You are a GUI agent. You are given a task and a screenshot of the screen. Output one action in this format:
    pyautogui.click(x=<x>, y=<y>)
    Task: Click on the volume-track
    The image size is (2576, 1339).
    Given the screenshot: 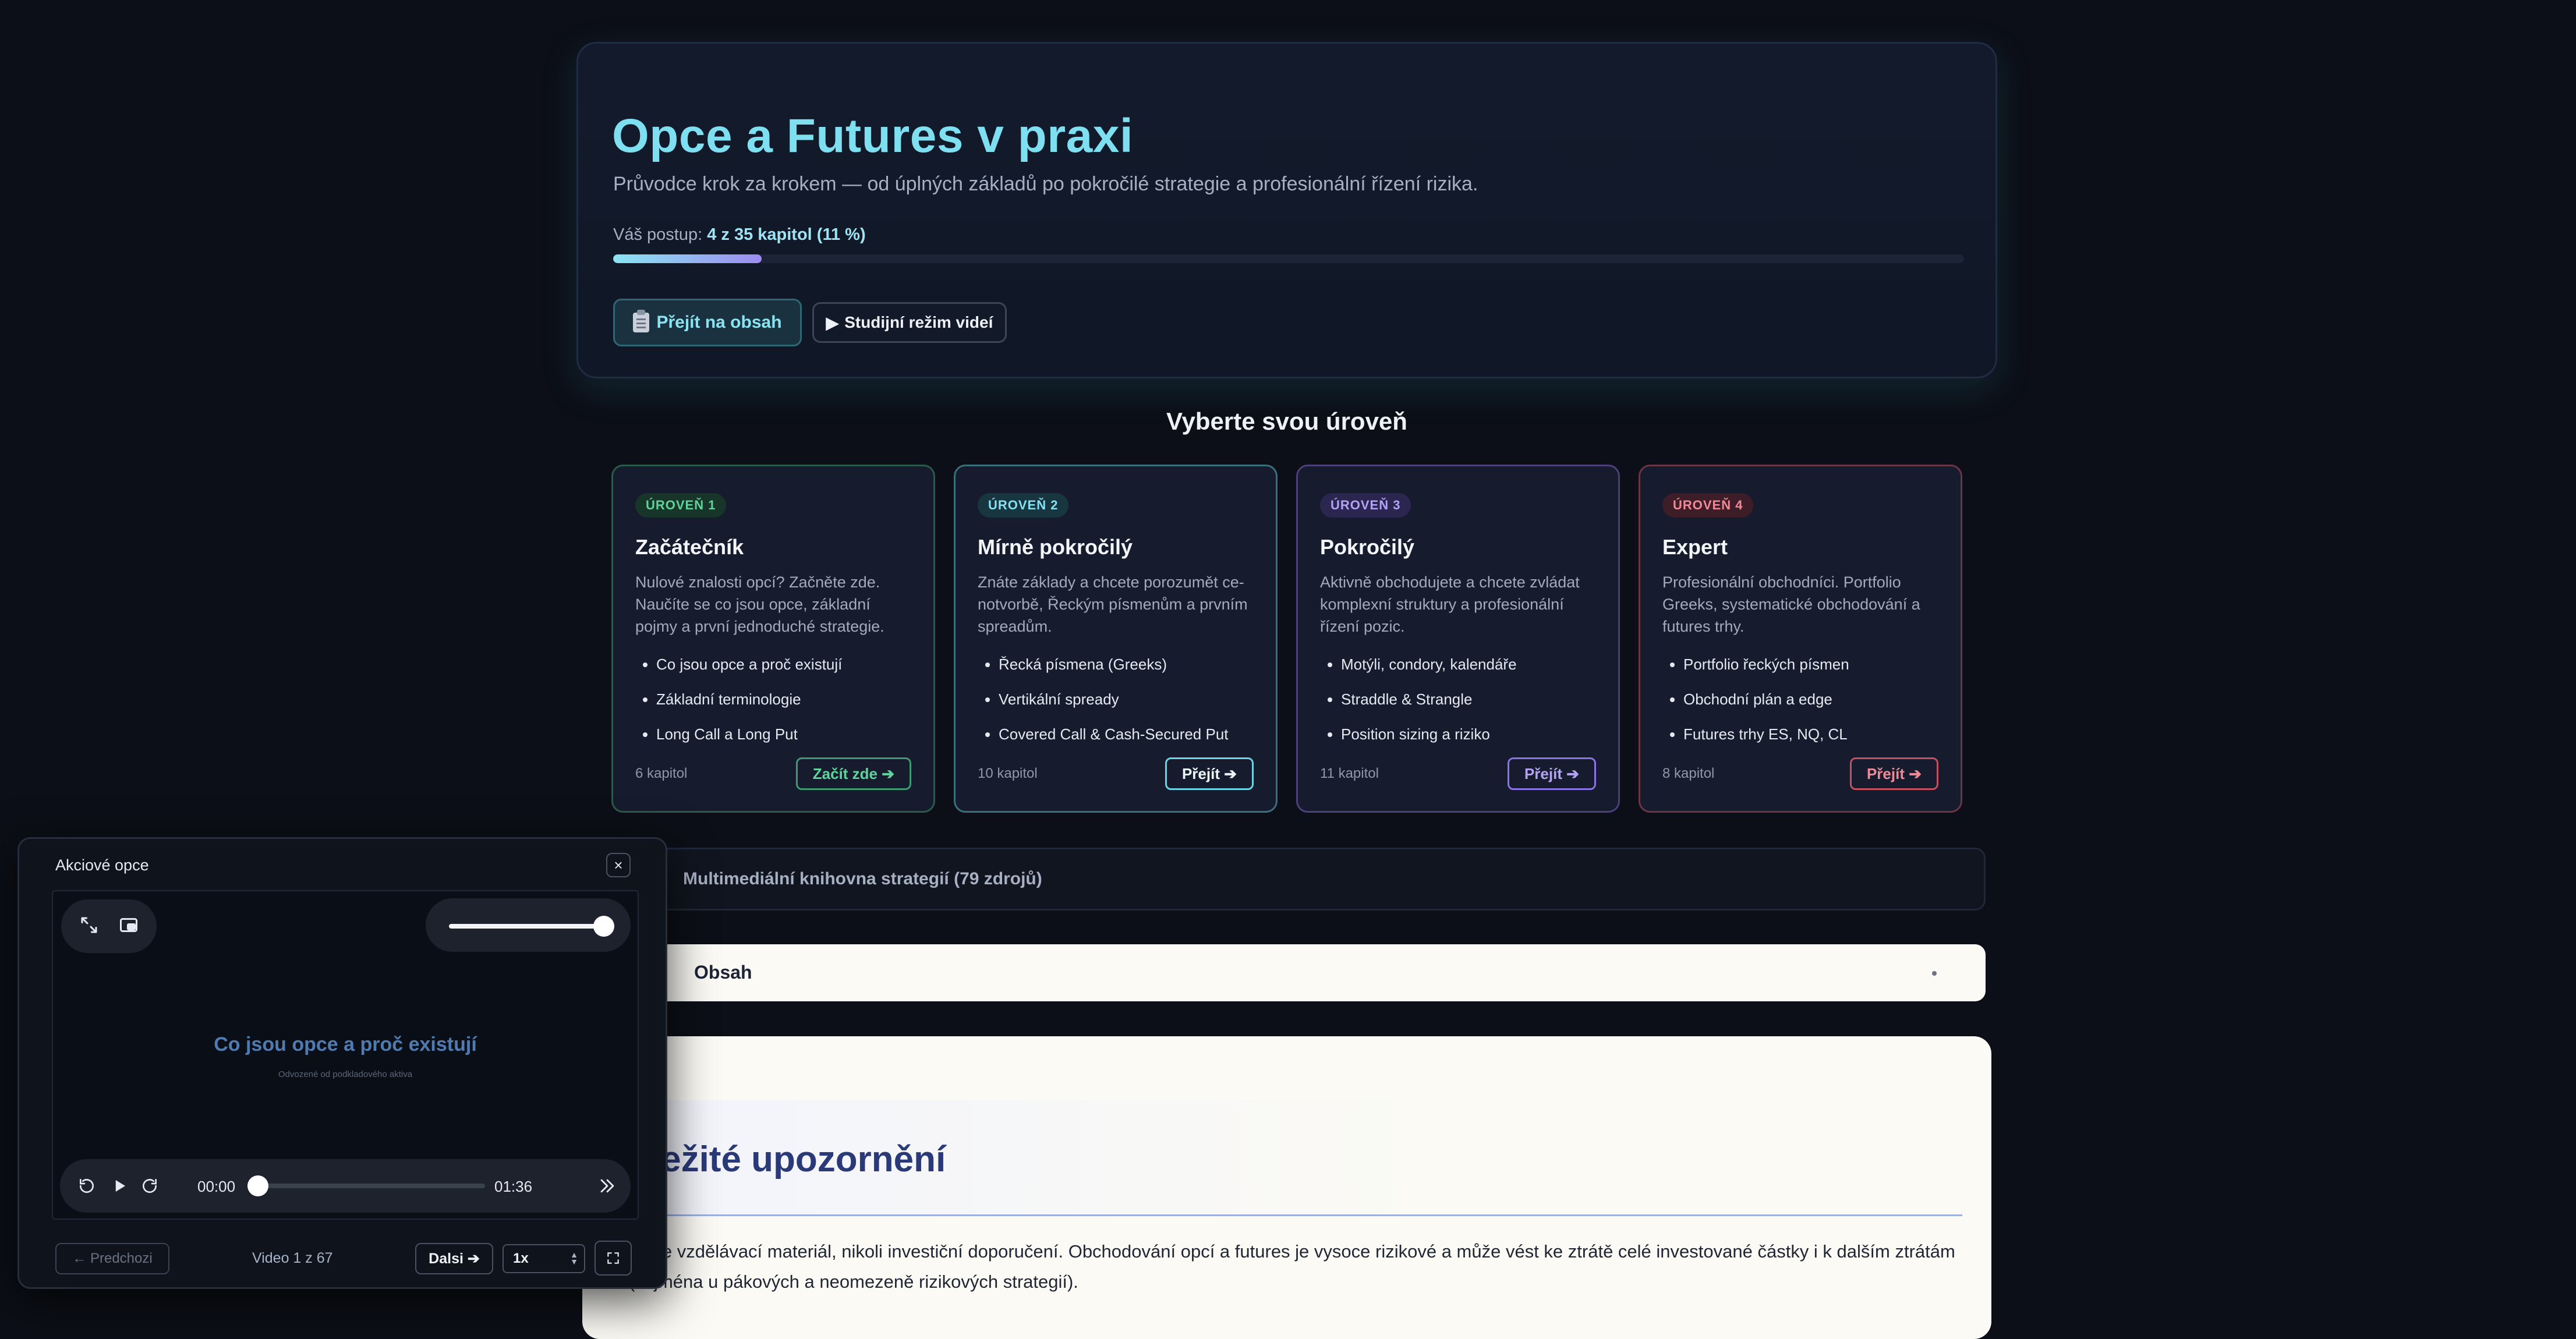 What is the action you would take?
    pyautogui.click(x=524, y=926)
    